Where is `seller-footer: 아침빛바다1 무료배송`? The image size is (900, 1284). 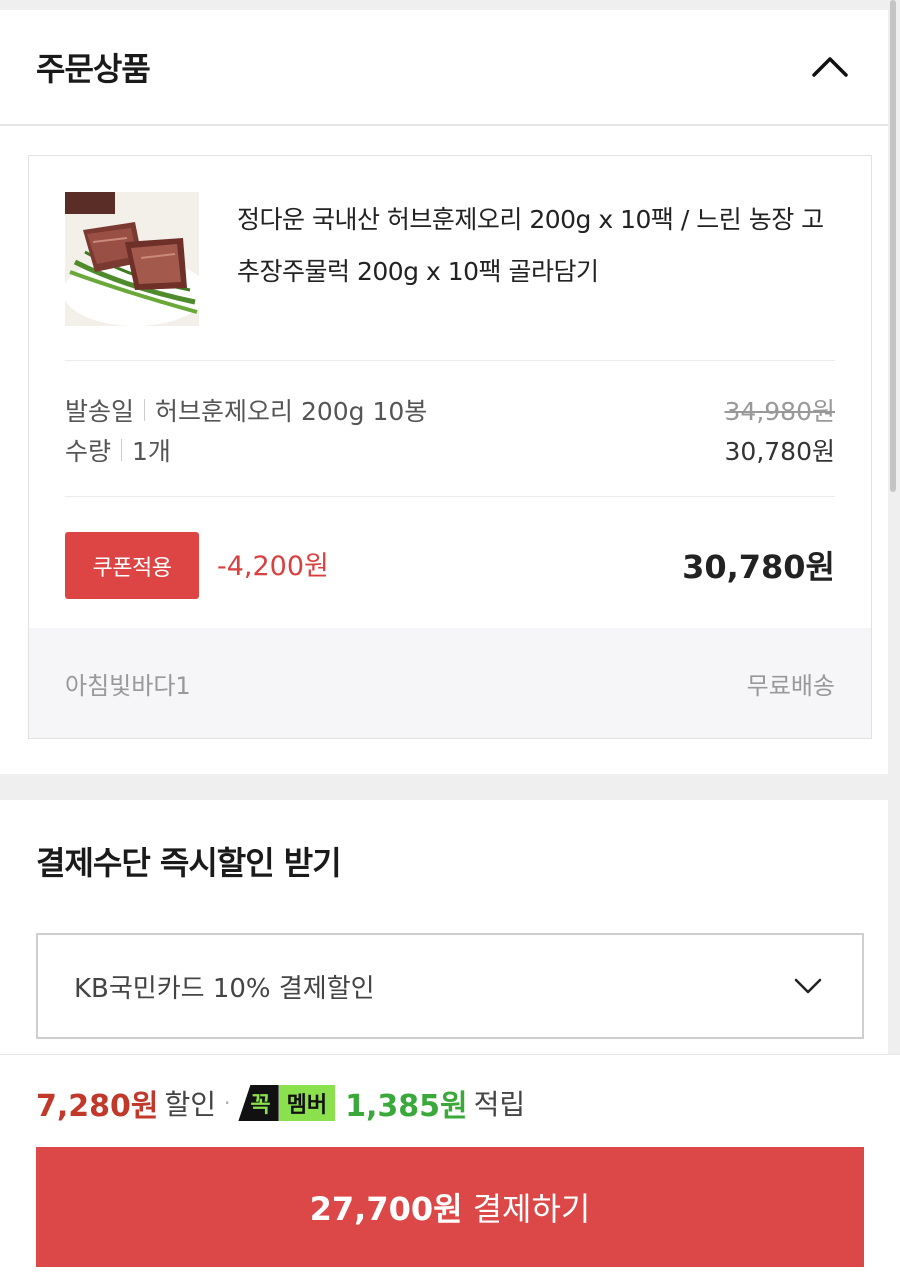
seller-footer: 아침빛바다1 무료배송 is located at coordinates (450, 683).